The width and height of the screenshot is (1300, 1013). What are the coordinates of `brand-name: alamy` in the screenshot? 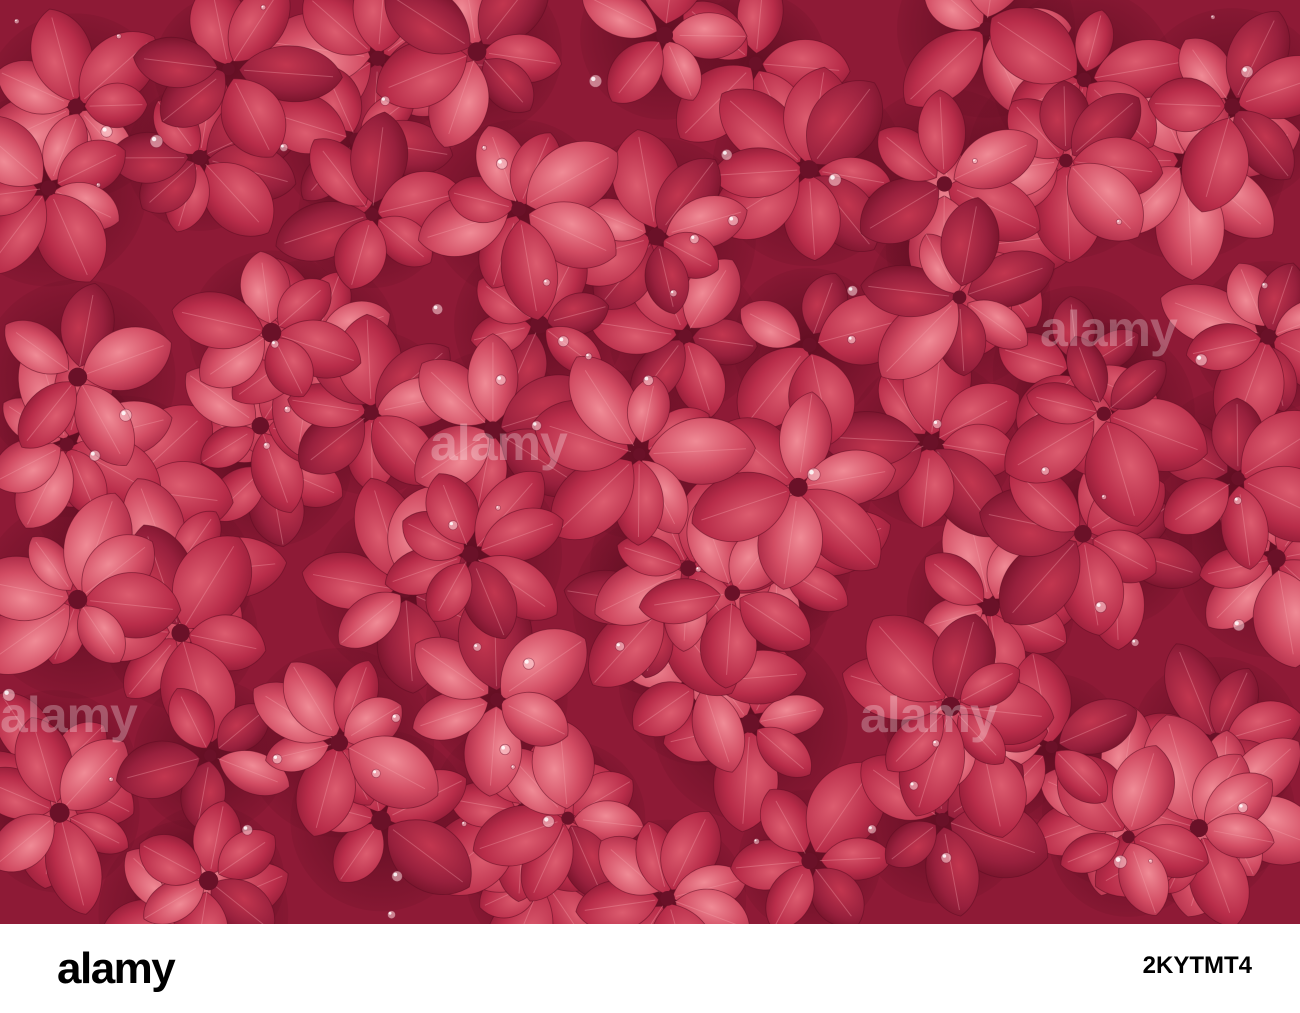 It's located at (116, 968).